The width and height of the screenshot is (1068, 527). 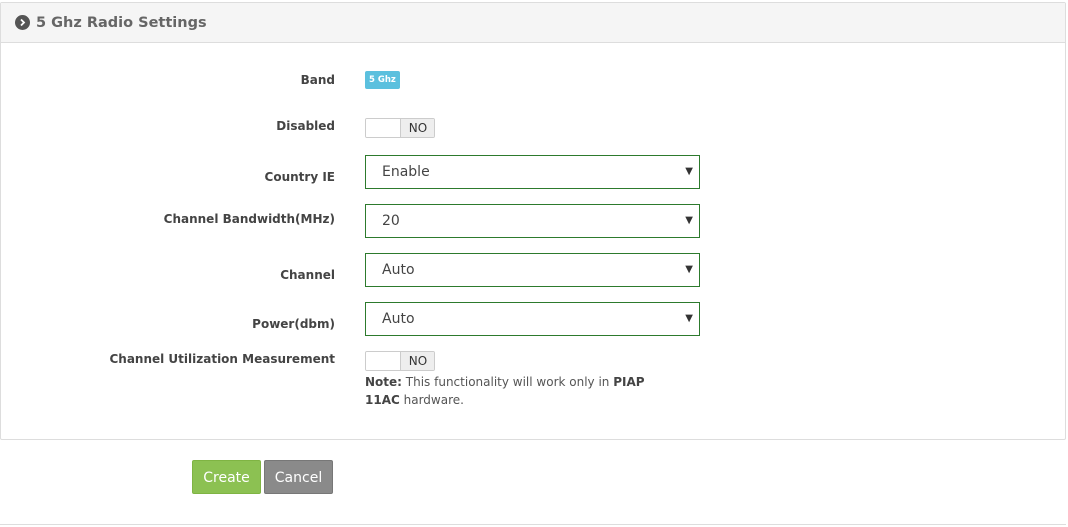 What do you see at coordinates (249, 219) in the screenshot?
I see `channel-bandwidth-label: Channel Bandwidth(MHz)` at bounding box center [249, 219].